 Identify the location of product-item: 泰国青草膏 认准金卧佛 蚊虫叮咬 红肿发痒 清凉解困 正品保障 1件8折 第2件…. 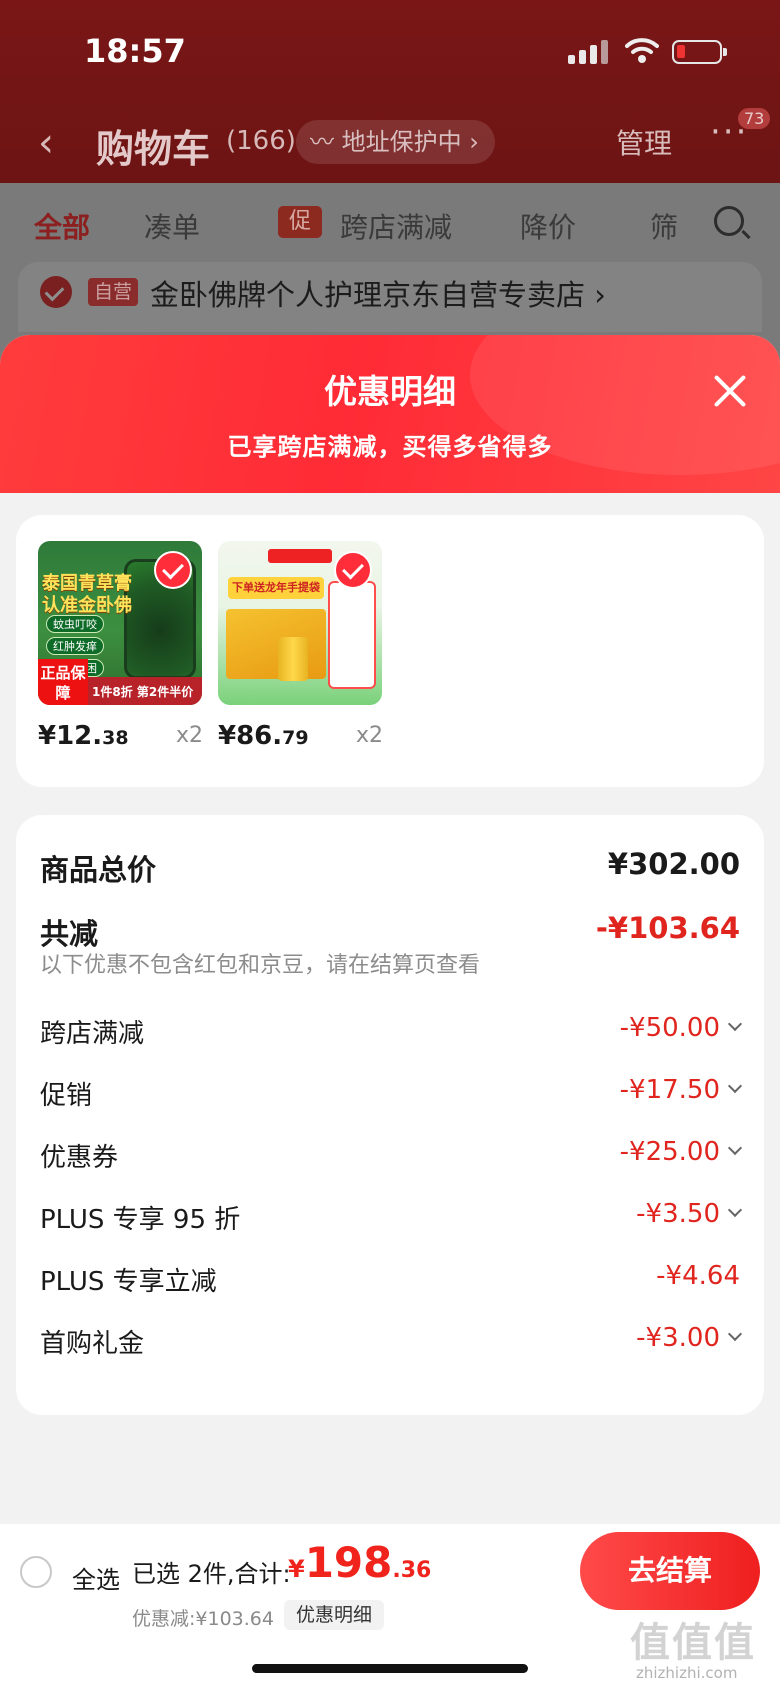
(120, 646).